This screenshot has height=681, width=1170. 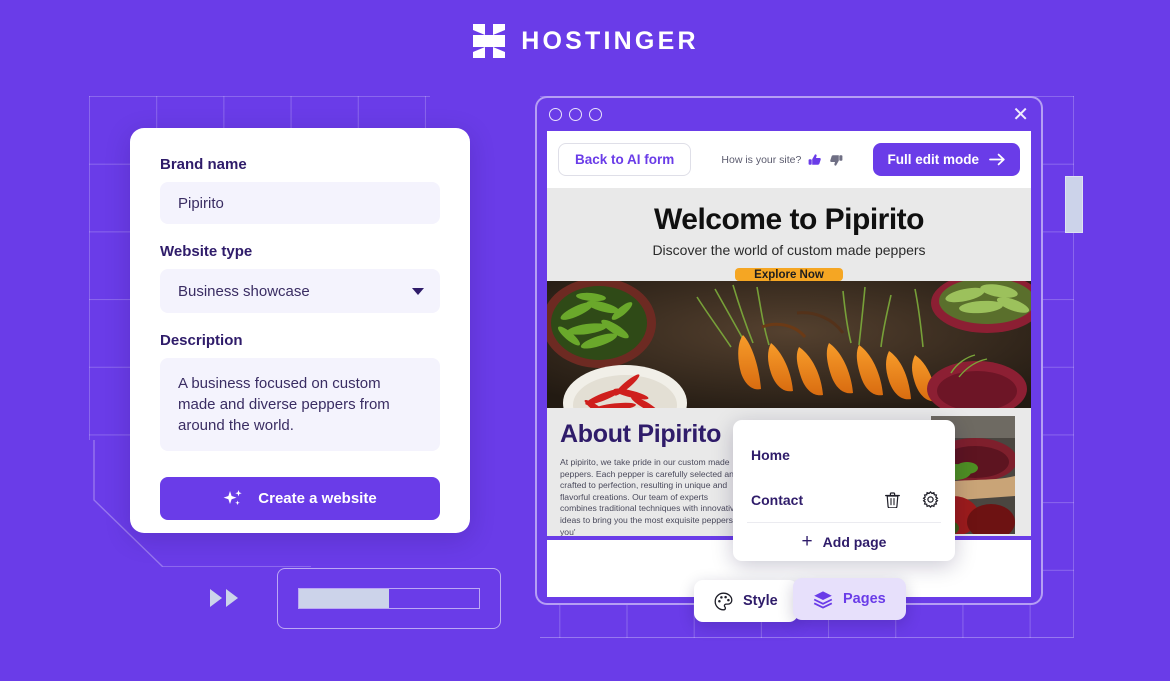 What do you see at coordinates (789, 344) in the screenshot?
I see `hero-image` at bounding box center [789, 344].